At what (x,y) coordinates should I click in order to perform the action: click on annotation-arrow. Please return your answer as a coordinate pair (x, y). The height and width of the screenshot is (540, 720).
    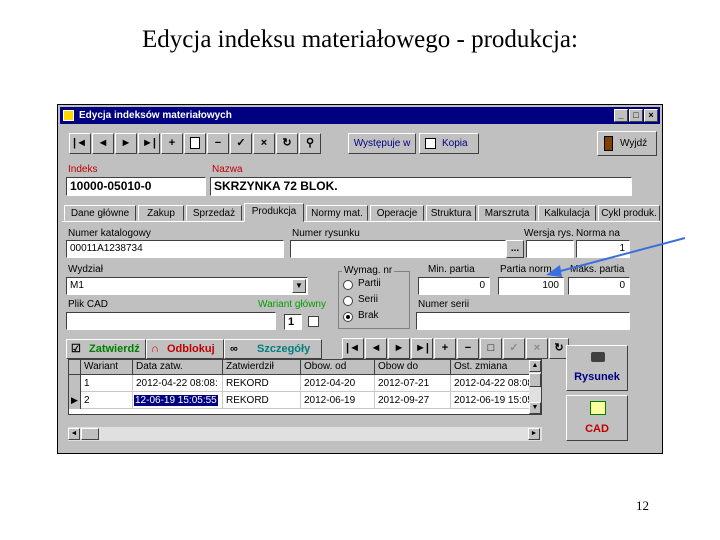
    Looking at the image, I should click on (616, 257).